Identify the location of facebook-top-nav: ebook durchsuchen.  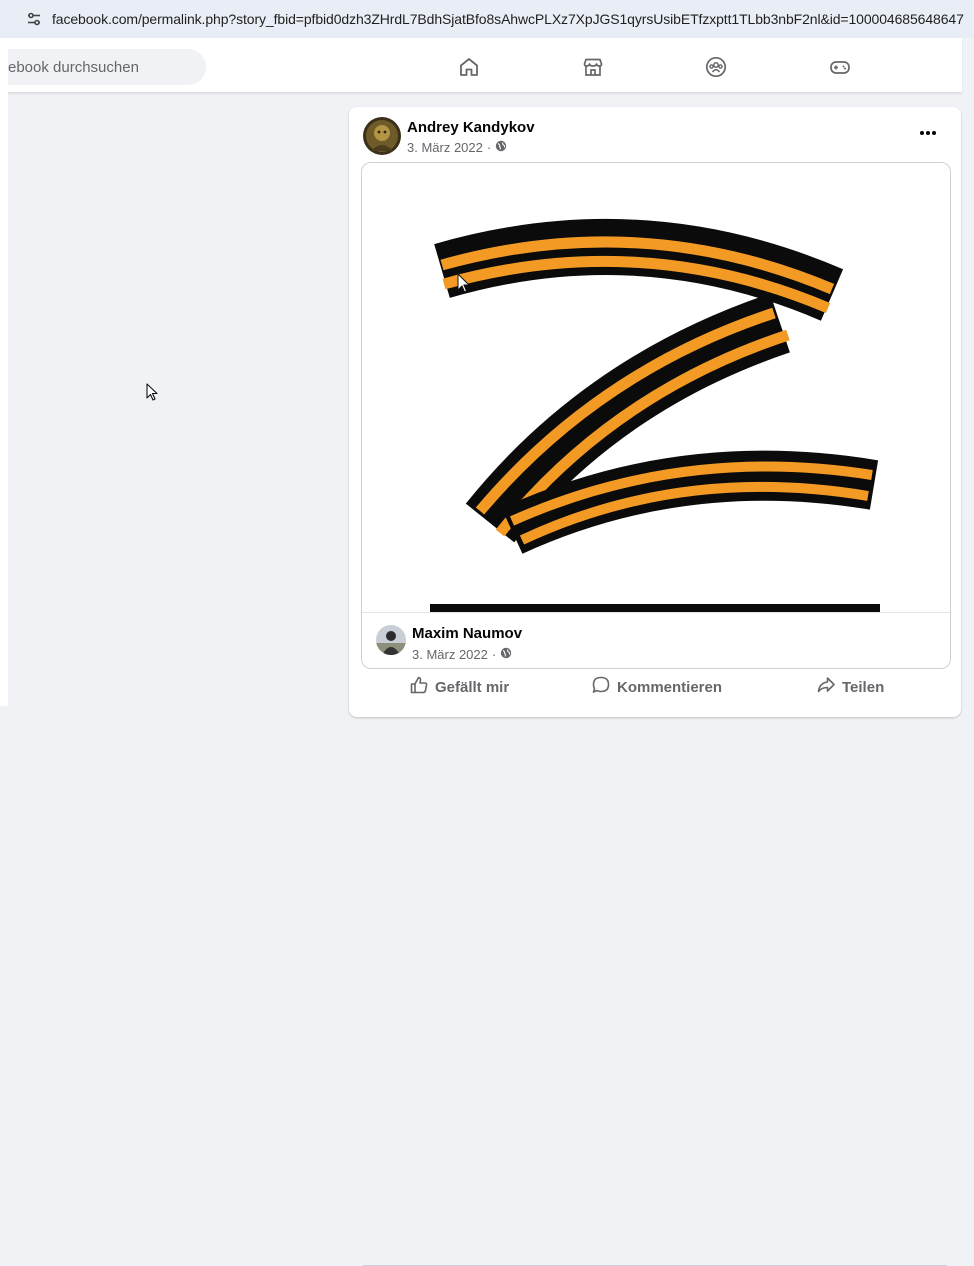
(481, 65).